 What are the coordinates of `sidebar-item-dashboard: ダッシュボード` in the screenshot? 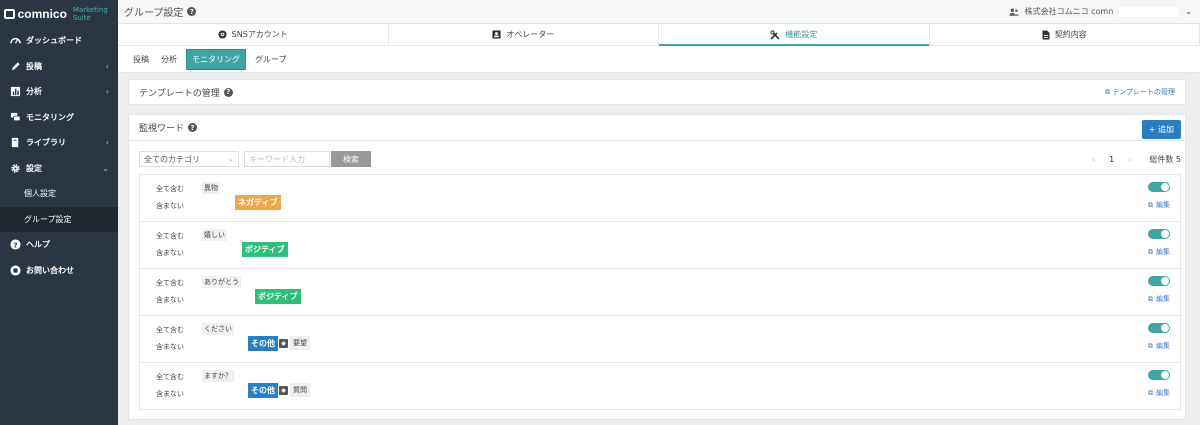 It's located at (59, 41).